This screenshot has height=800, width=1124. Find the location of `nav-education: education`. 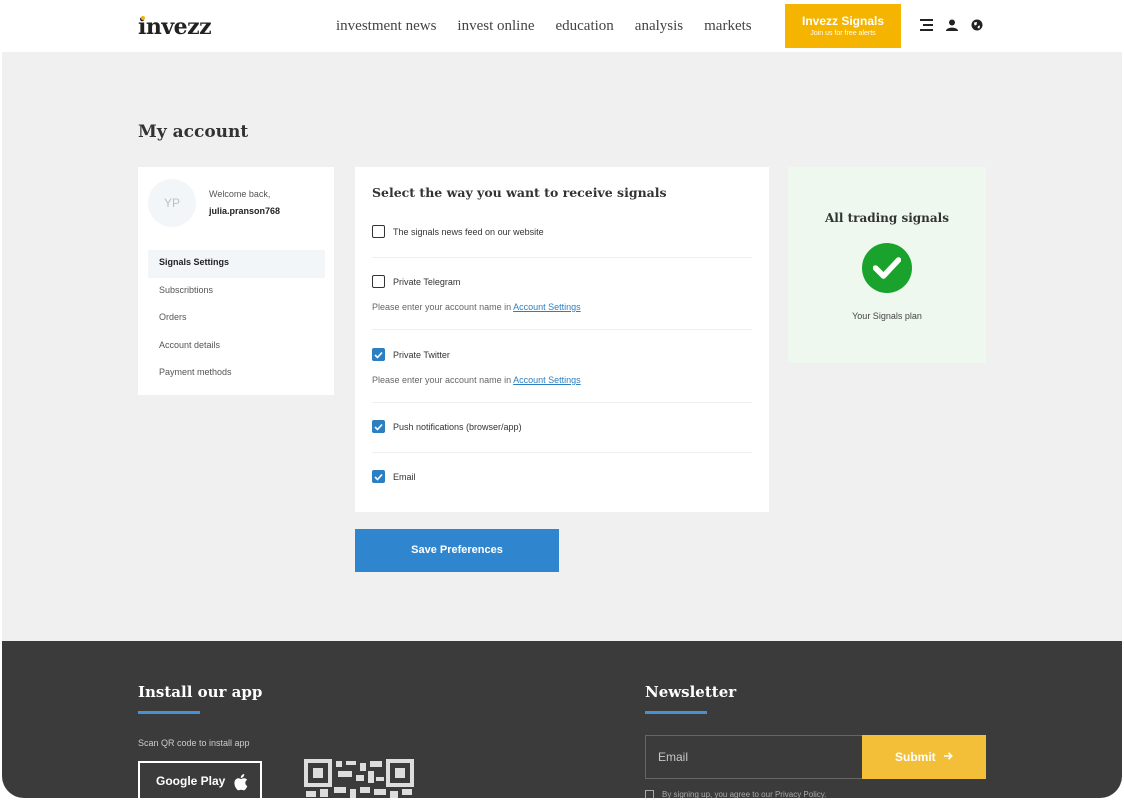

nav-education: education is located at coordinates (584, 26).